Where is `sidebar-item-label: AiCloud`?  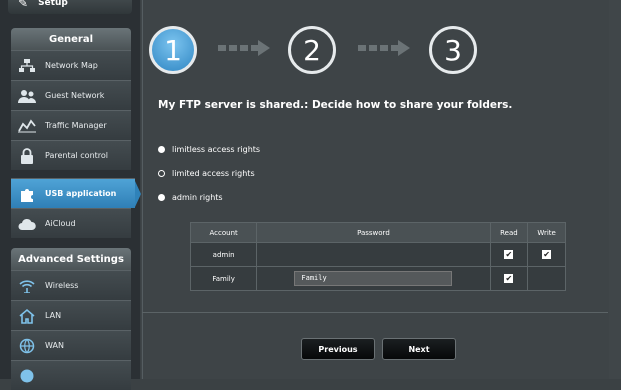 sidebar-item-label: AiCloud is located at coordinates (60, 223).